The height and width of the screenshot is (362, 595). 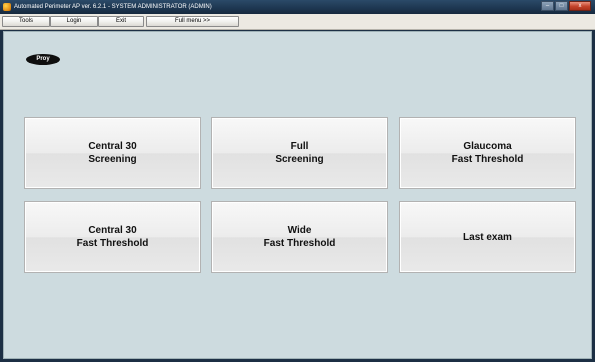 What do you see at coordinates (580, 6) in the screenshot?
I see `close-button: x` at bounding box center [580, 6].